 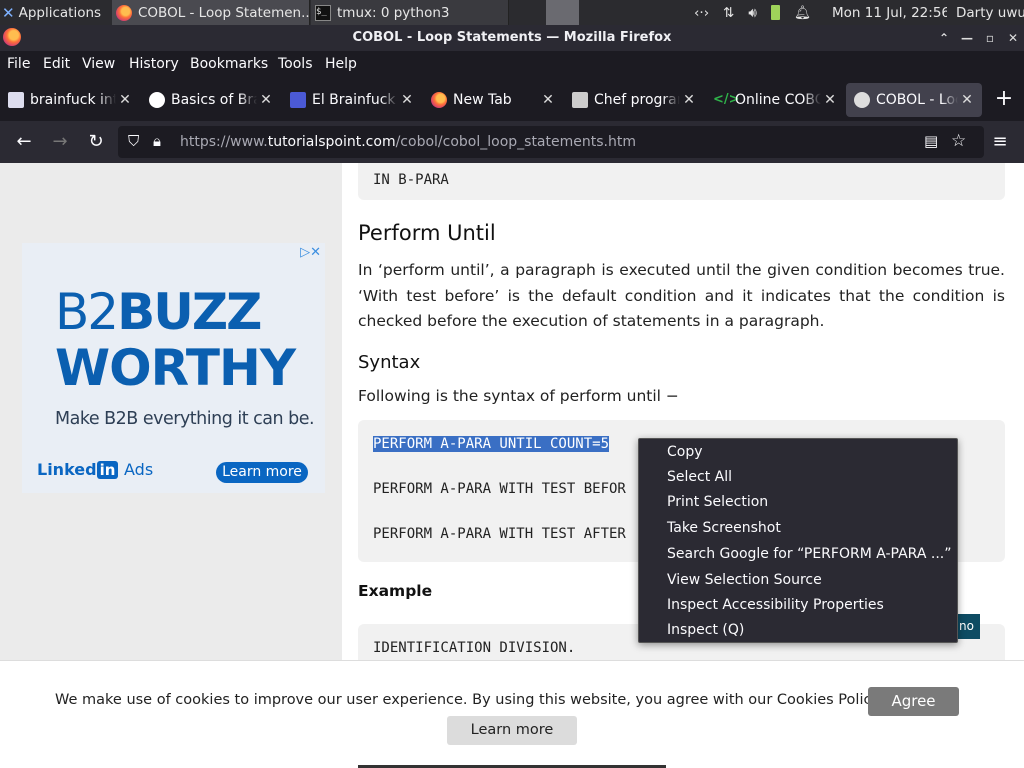 What do you see at coordinates (352, 100) in the screenshot?
I see `tab-el-brainfuck: El Brainfuck ✕` at bounding box center [352, 100].